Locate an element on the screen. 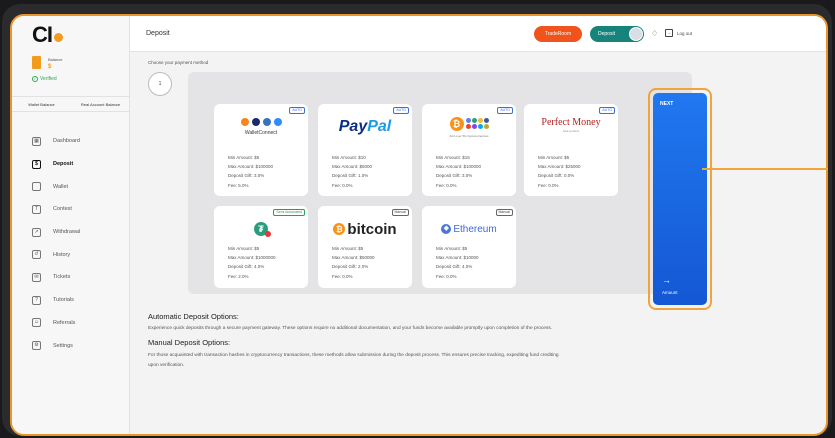 The image size is (835, 438). sidebar-item-dashboard: ▦ Dashboard is located at coordinates (71, 141).